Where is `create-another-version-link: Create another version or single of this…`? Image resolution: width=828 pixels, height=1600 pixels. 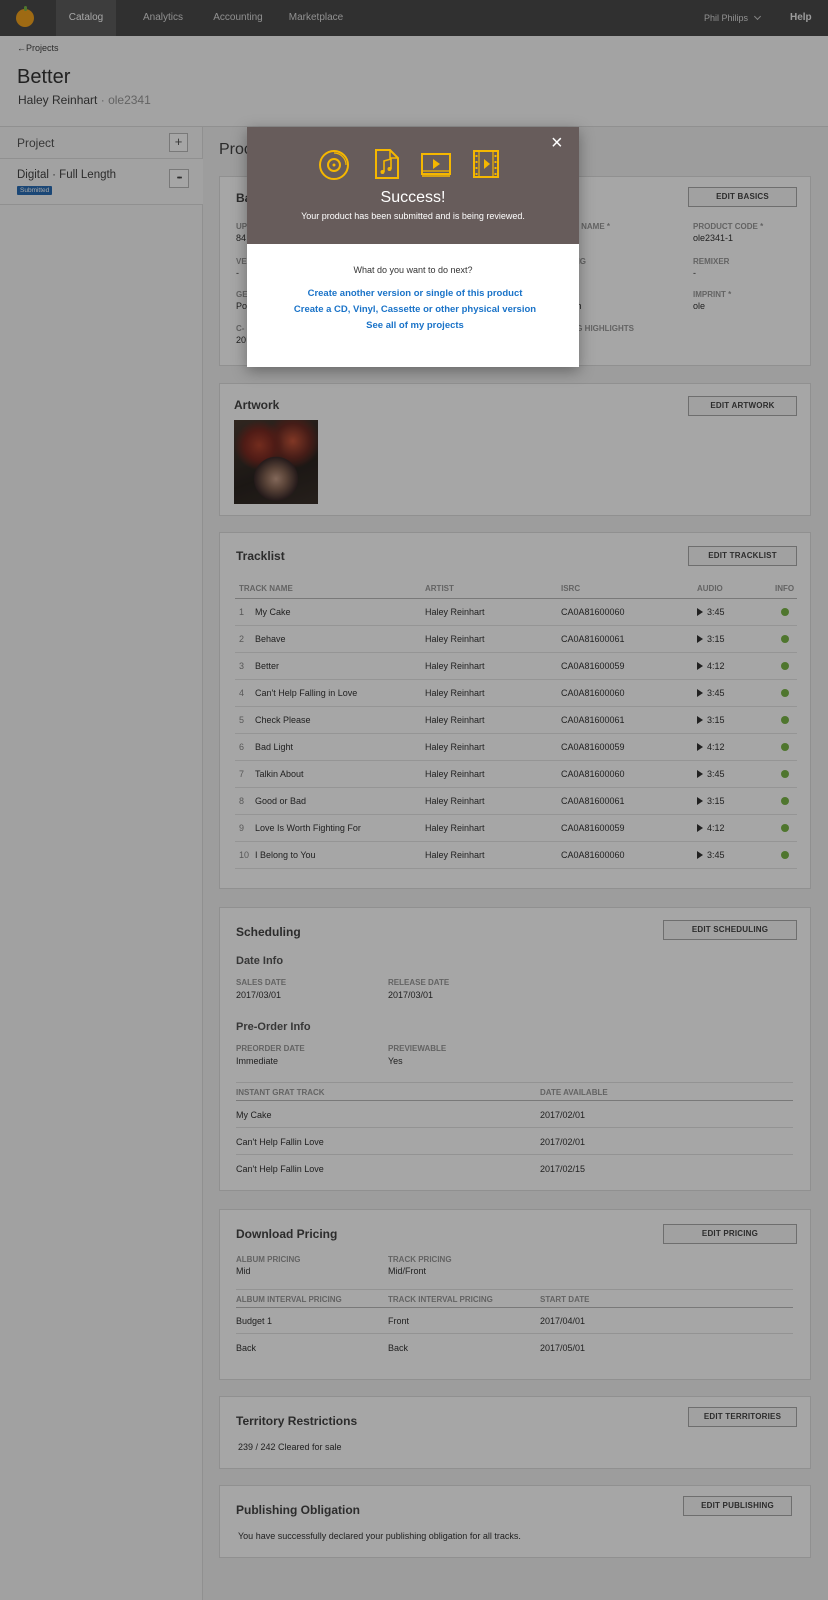
create-another-version-link: Create another version or single of this… is located at coordinates (415, 293).